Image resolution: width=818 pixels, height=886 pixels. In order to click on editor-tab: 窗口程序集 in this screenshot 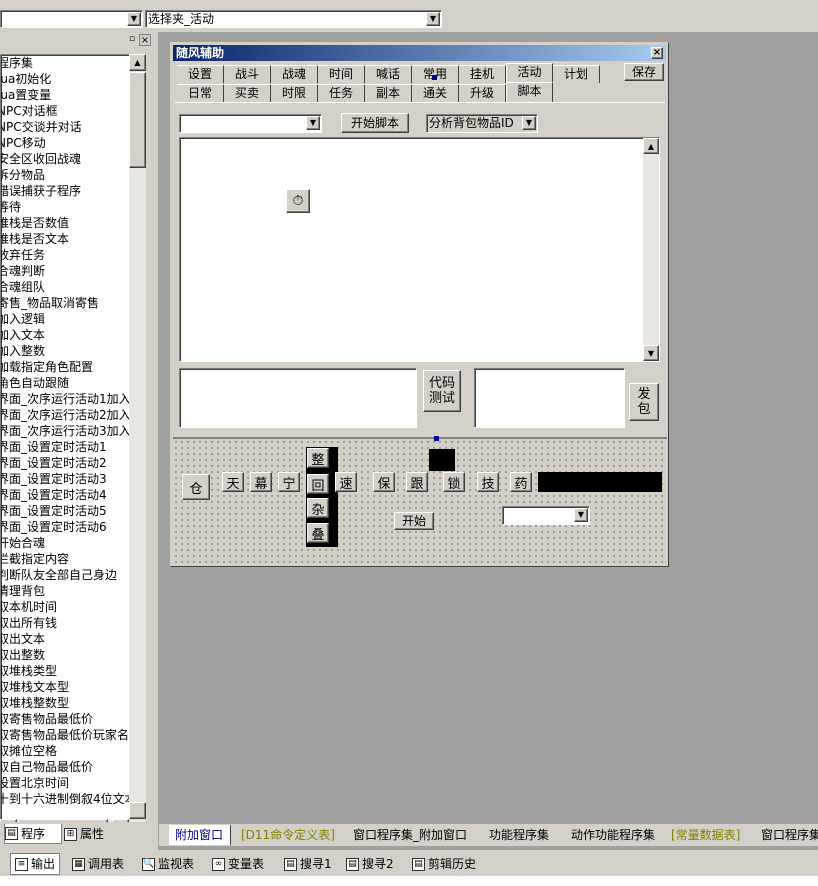, I will do `click(786, 835)`.